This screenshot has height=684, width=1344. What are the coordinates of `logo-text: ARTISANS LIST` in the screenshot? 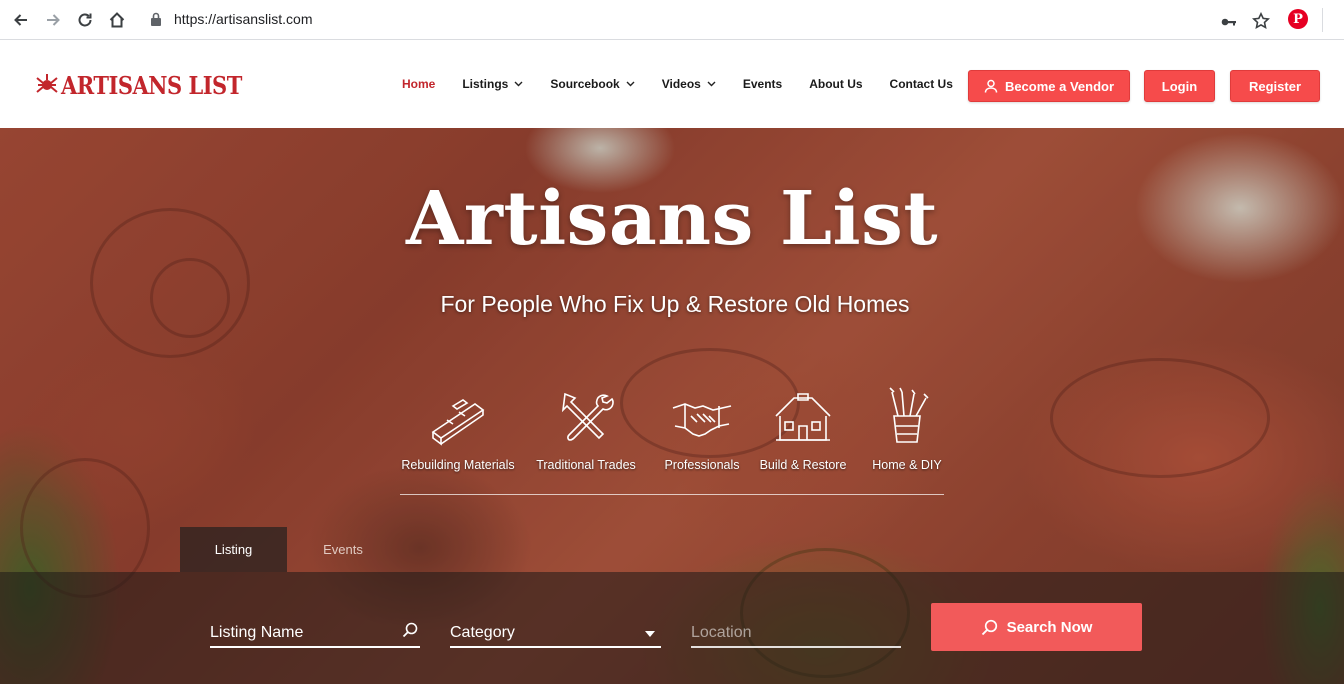 It's located at (151, 85).